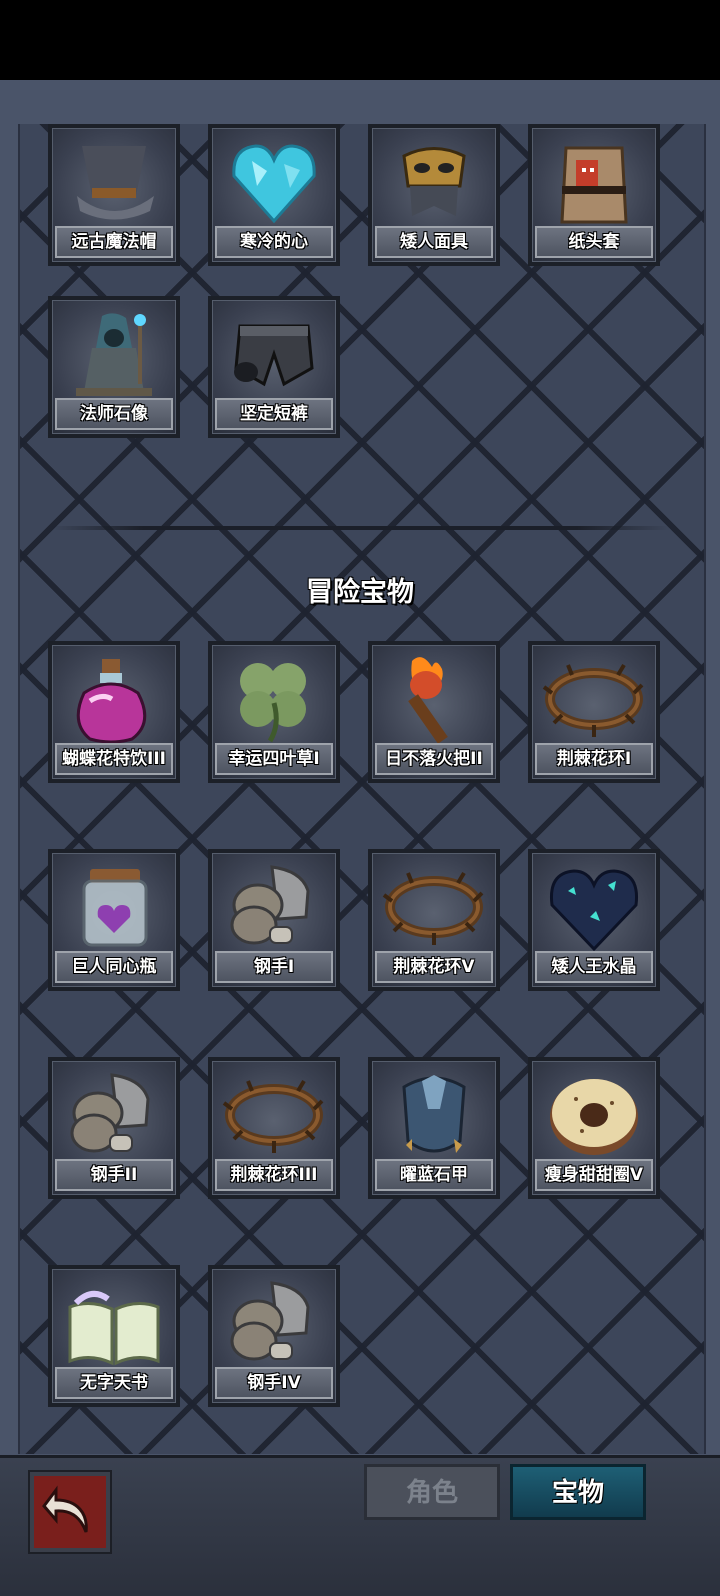  Describe the element at coordinates (114, 698) in the screenshot. I see `potion-icon` at that location.